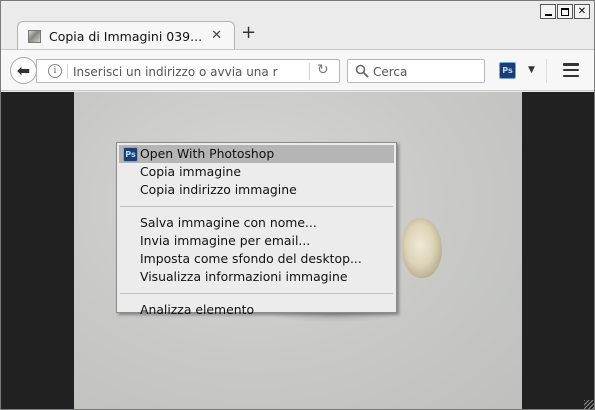  What do you see at coordinates (425, 71) in the screenshot?
I see `search-input` at bounding box center [425, 71].